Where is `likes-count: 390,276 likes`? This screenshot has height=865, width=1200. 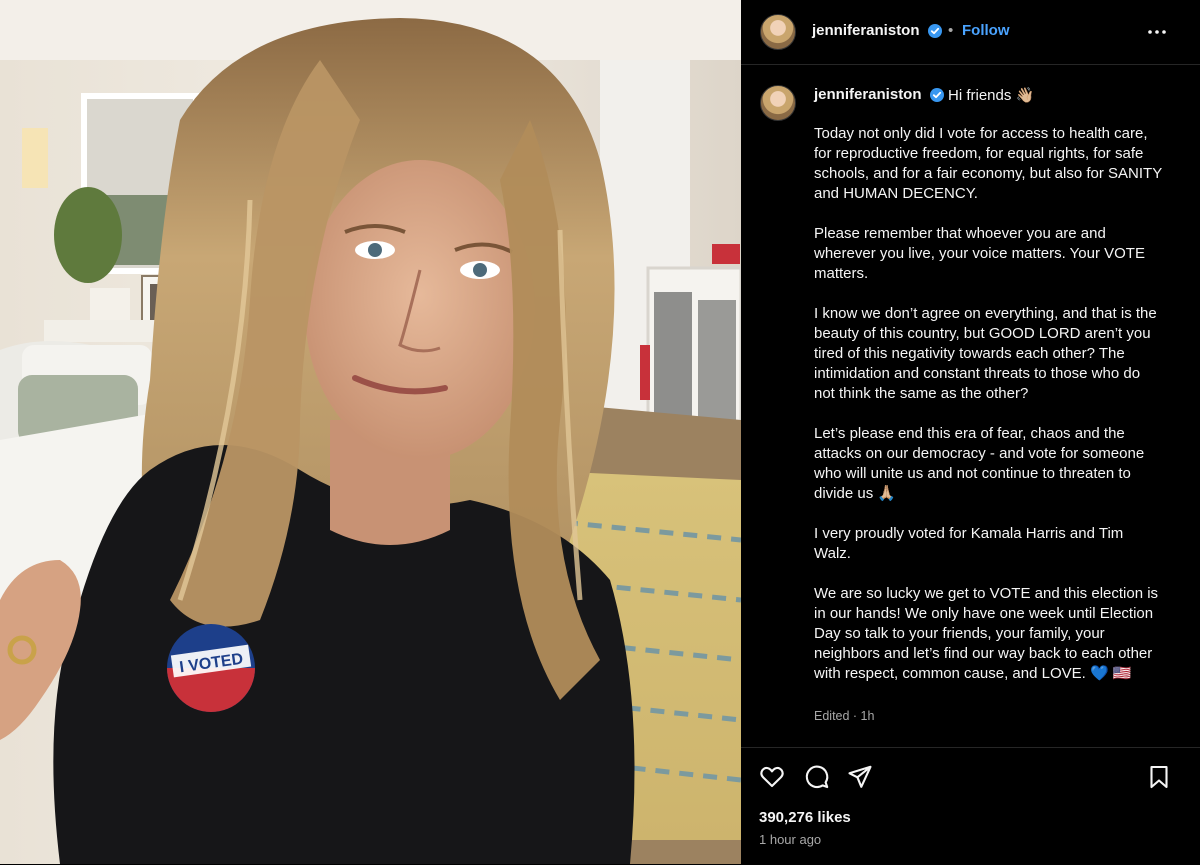 likes-count: 390,276 likes is located at coordinates (805, 817).